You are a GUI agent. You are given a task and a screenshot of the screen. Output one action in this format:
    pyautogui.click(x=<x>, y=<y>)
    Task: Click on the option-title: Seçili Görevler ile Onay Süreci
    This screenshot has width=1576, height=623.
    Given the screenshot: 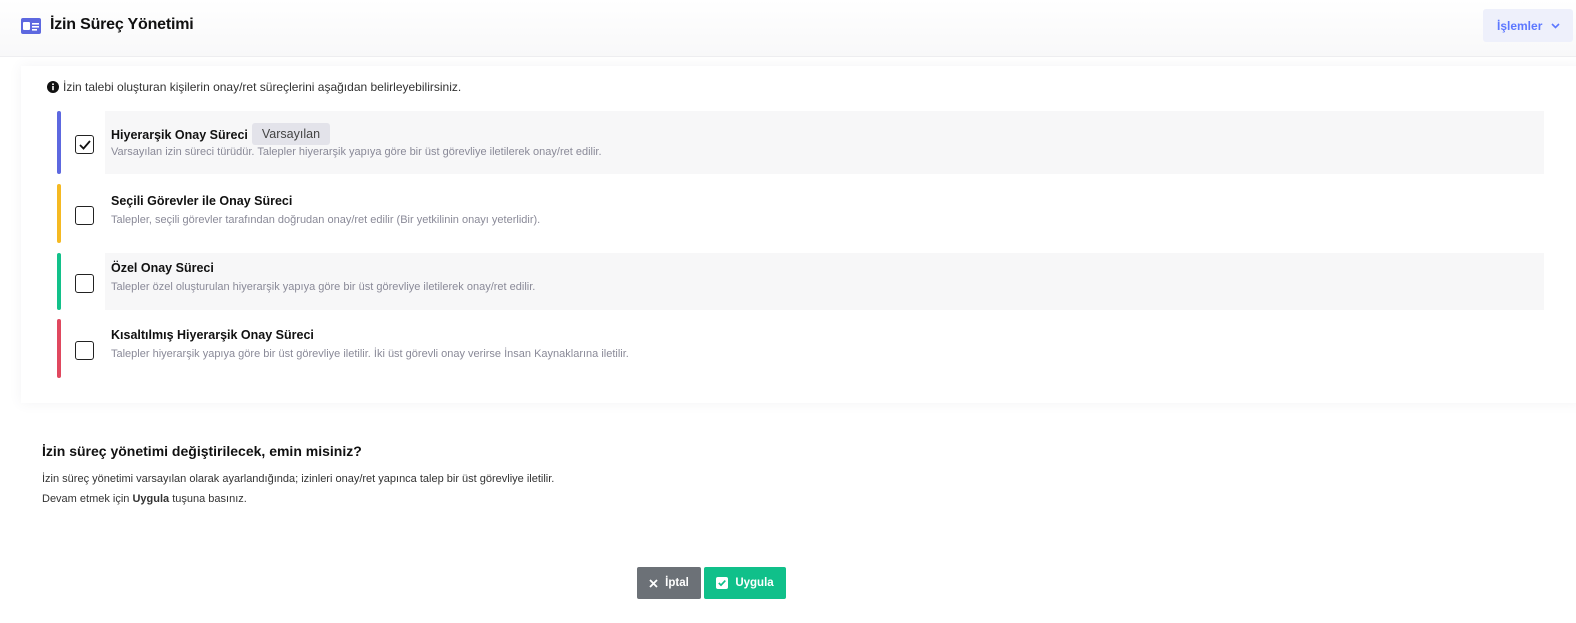 What is the action you would take?
    pyautogui.click(x=202, y=201)
    